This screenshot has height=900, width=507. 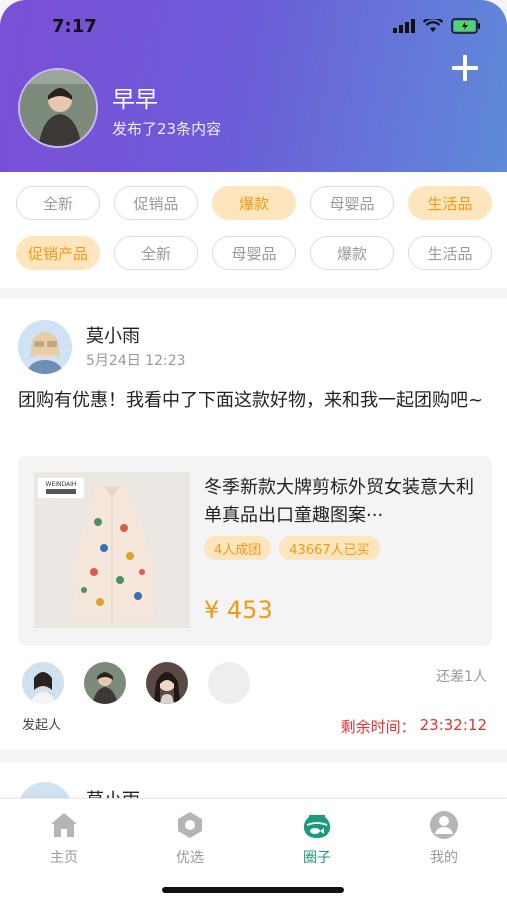 What do you see at coordinates (444, 825) in the screenshot?
I see `profile-icon` at bounding box center [444, 825].